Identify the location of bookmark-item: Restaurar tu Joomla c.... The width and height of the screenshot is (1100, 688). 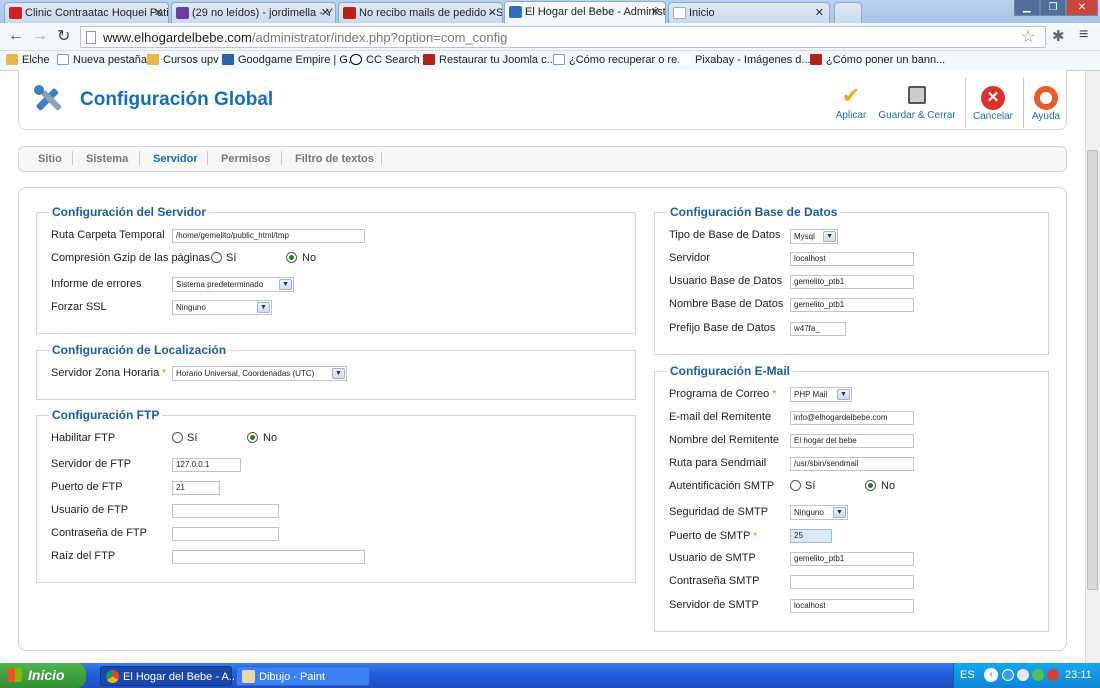
(489, 60).